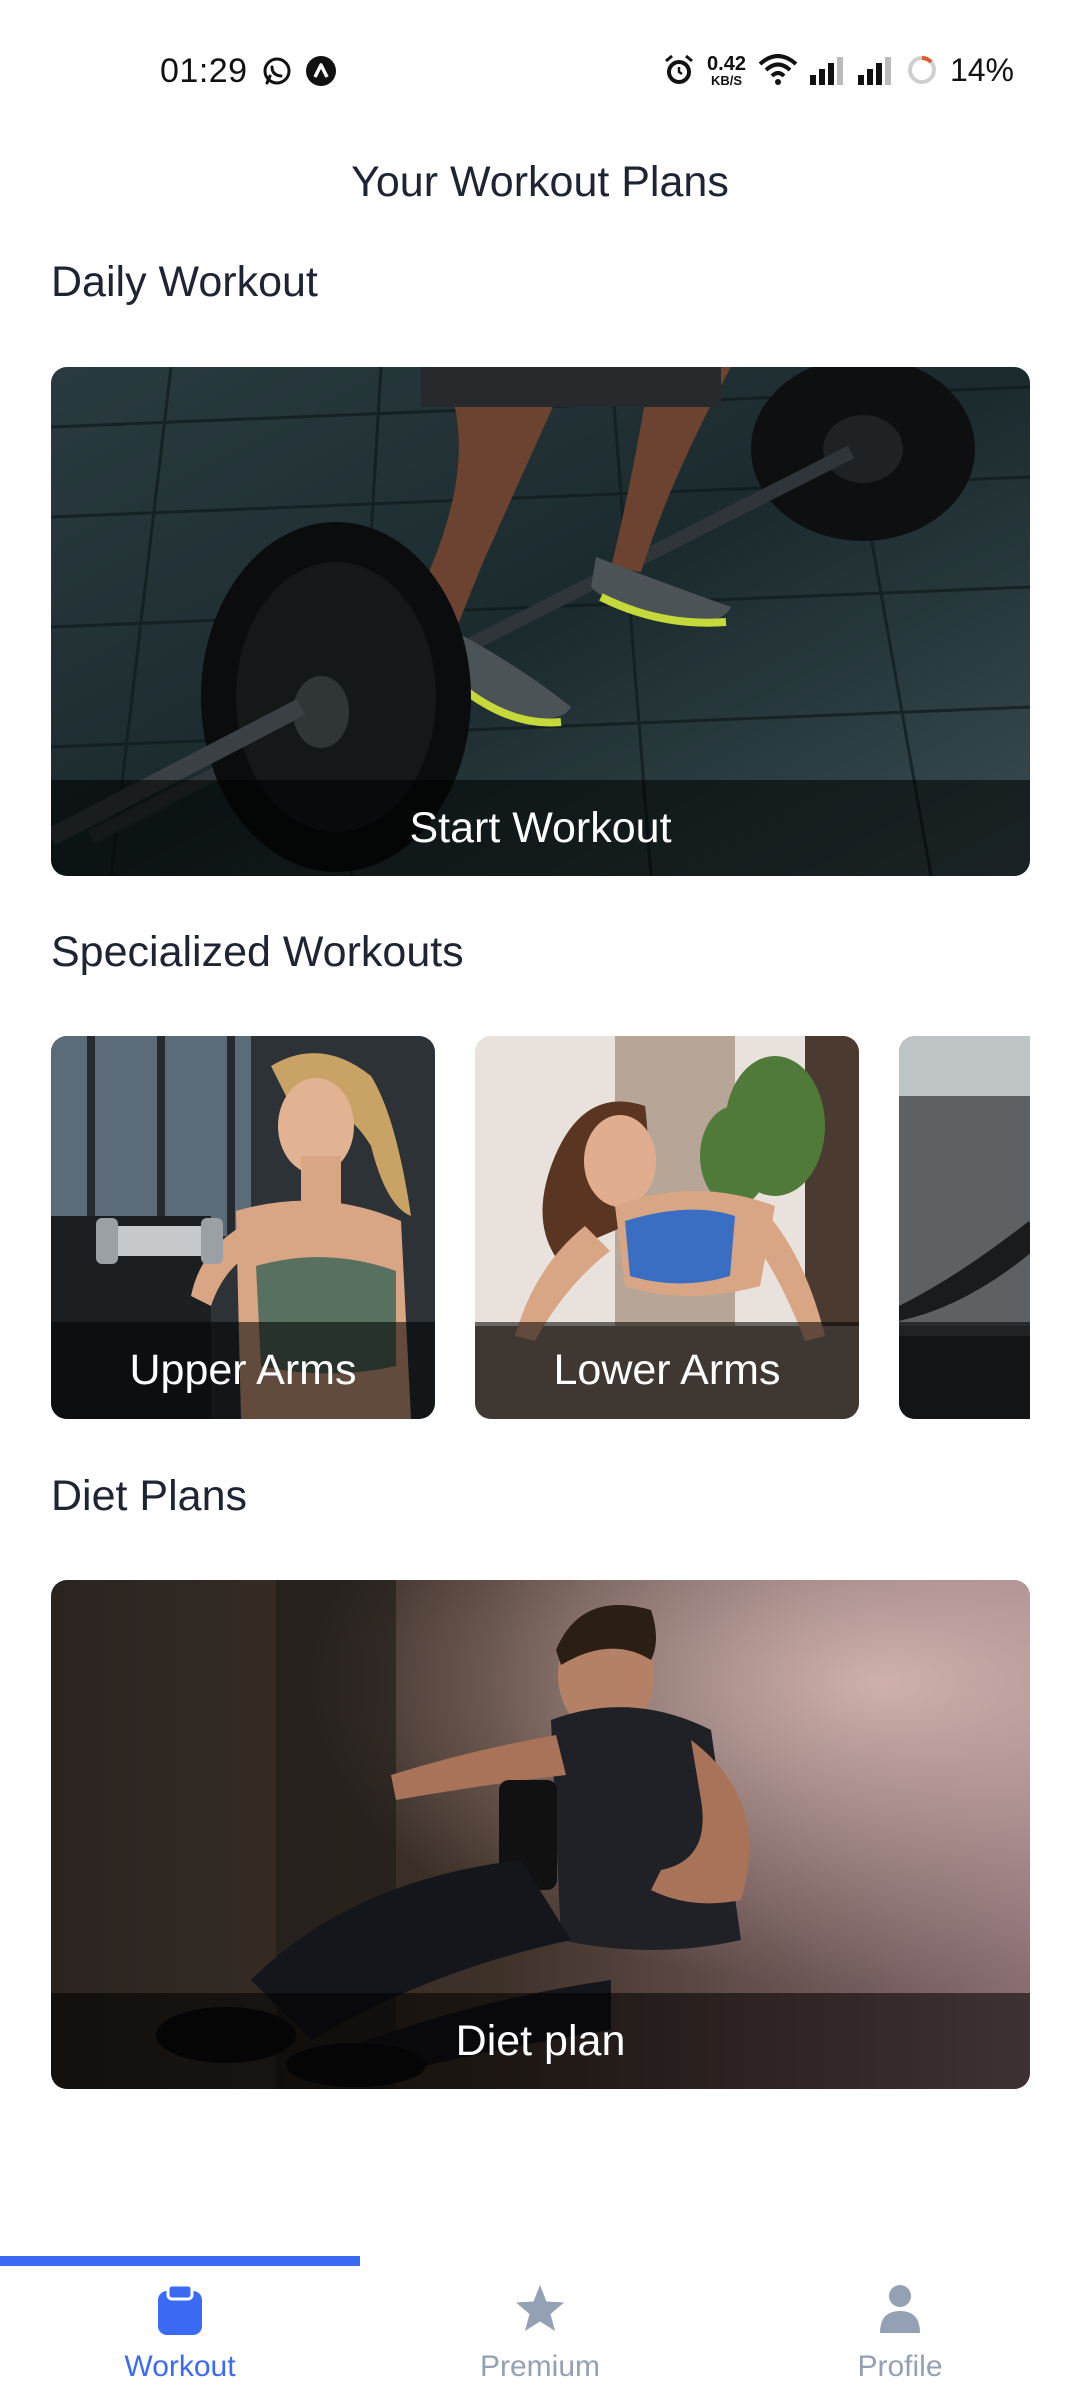 The height and width of the screenshot is (2400, 1080). What do you see at coordinates (540, 70) in the screenshot?
I see `status-bar: 01:29 0.42 KB/S 14%` at bounding box center [540, 70].